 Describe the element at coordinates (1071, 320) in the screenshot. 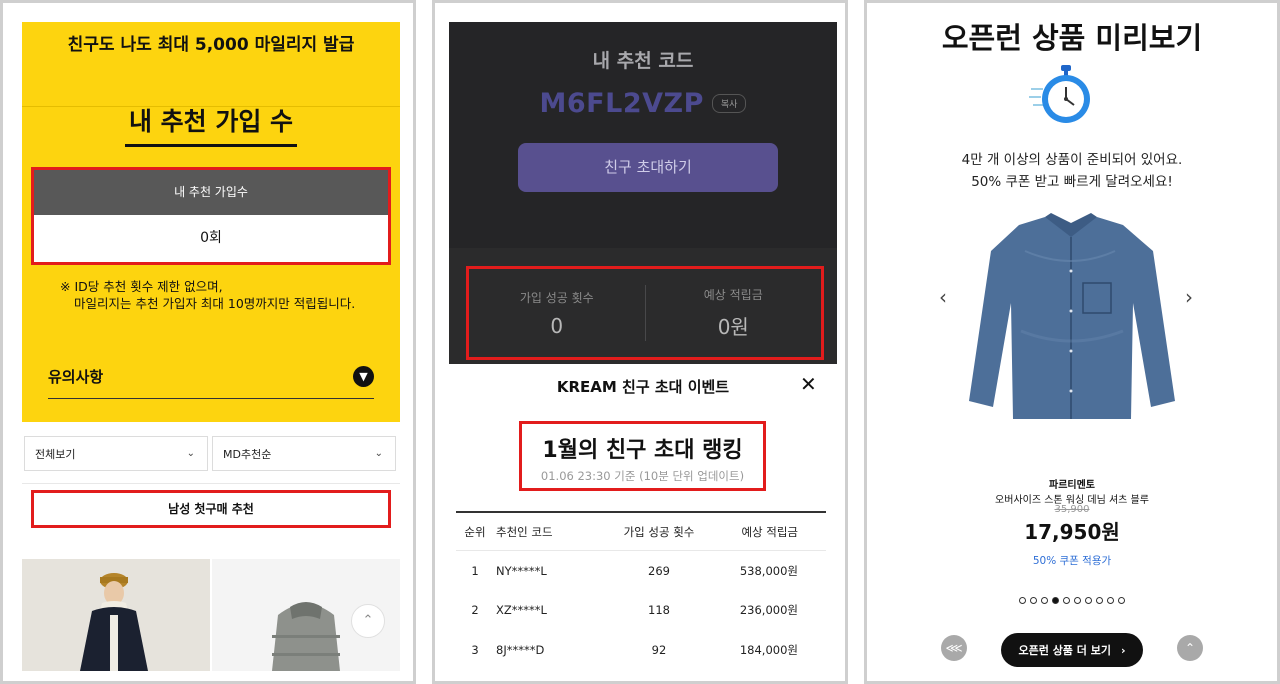

I see `product-image-denim-shirt` at that location.